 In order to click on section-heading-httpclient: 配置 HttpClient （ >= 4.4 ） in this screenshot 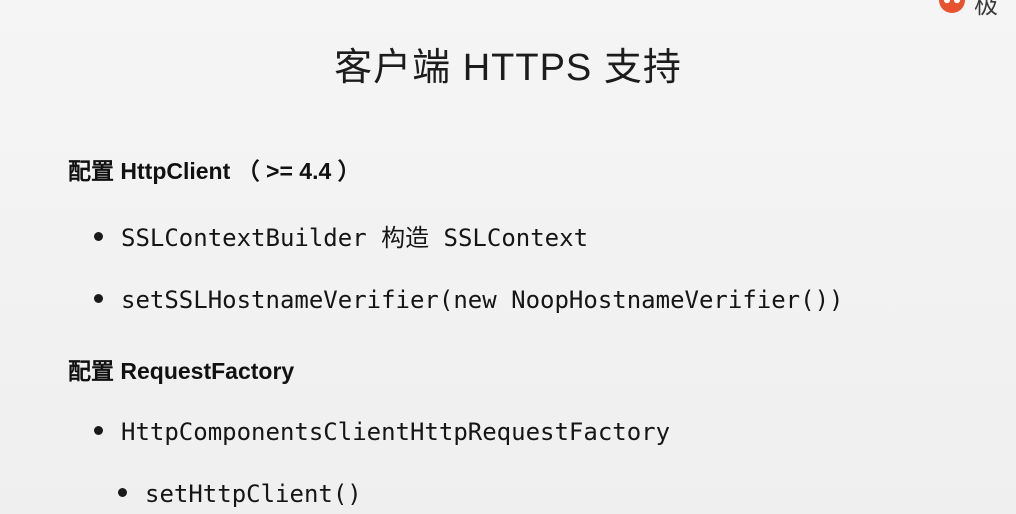, I will do `click(214, 171)`.